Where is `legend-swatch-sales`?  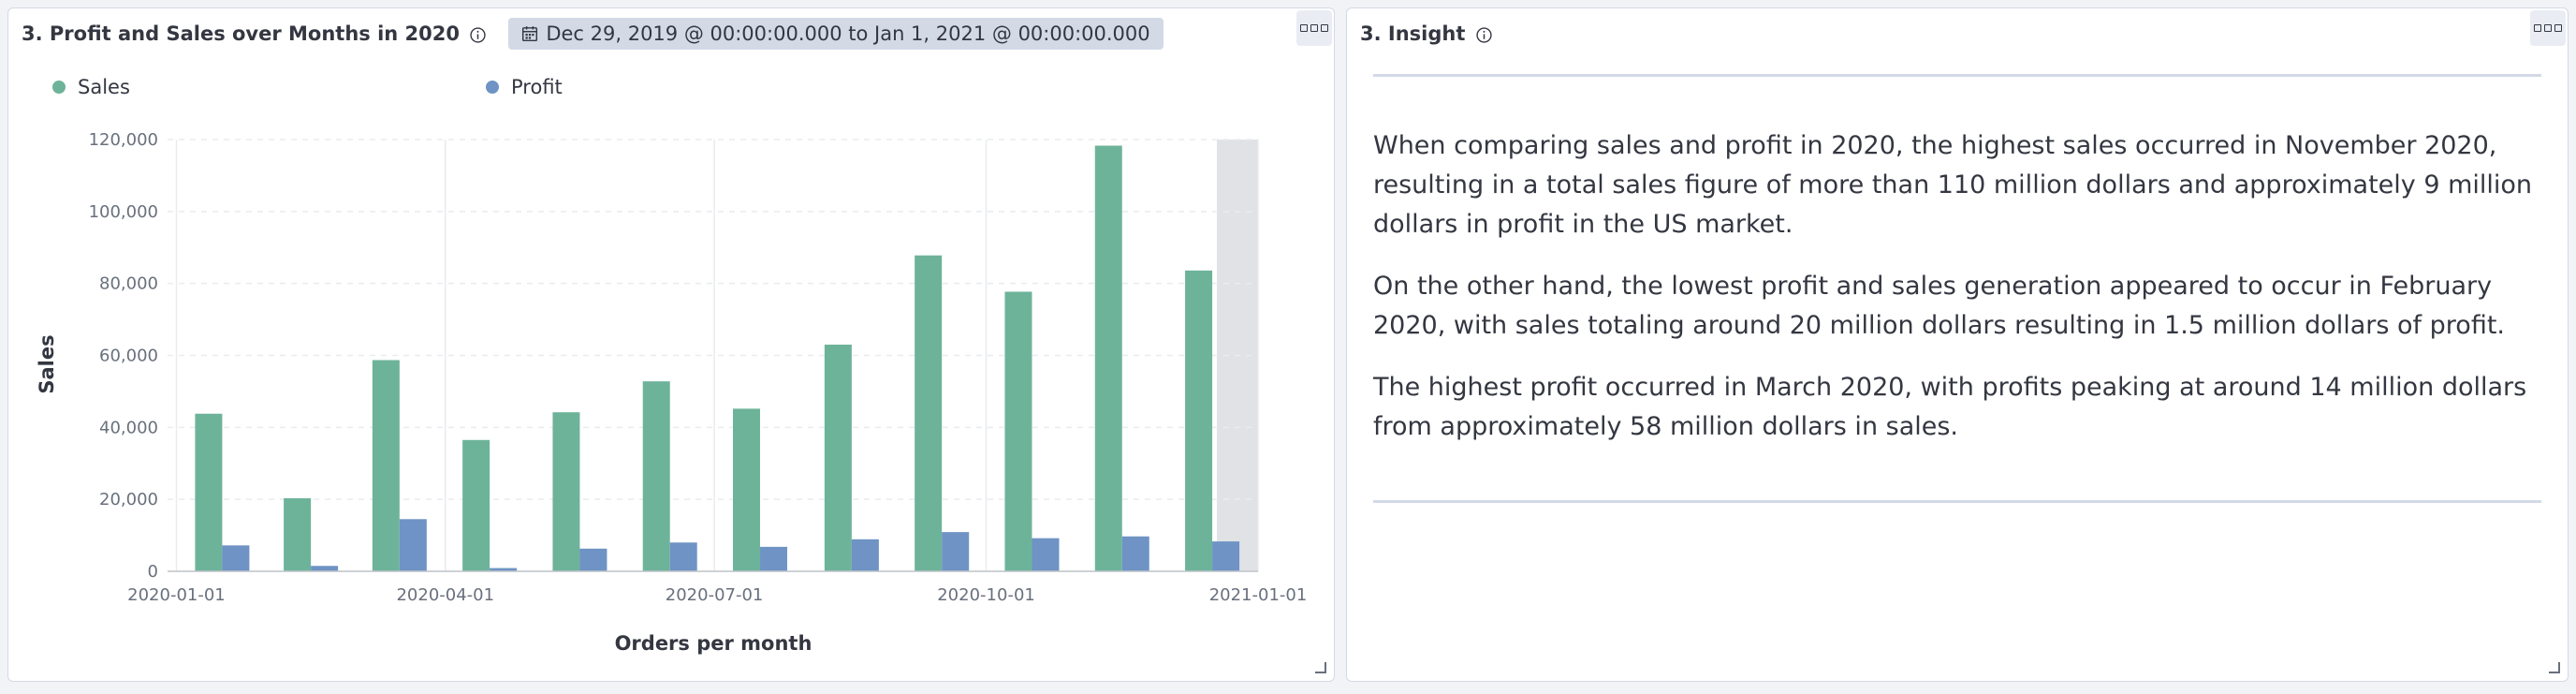
legend-swatch-sales is located at coordinates (59, 87).